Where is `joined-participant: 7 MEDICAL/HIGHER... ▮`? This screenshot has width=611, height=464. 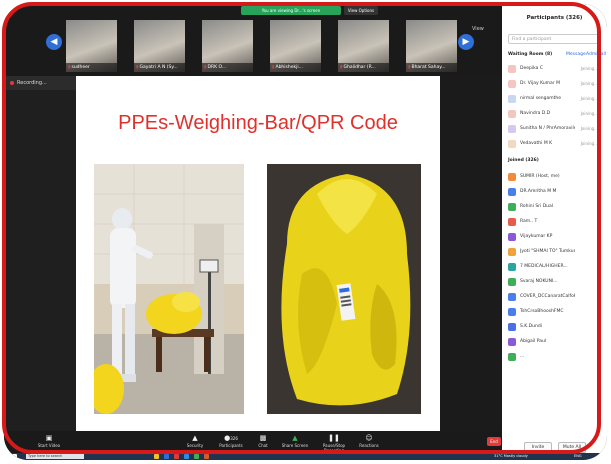 joined-participant: 7 MEDICAL/HIGHER... ▮ is located at coordinates (555, 267).